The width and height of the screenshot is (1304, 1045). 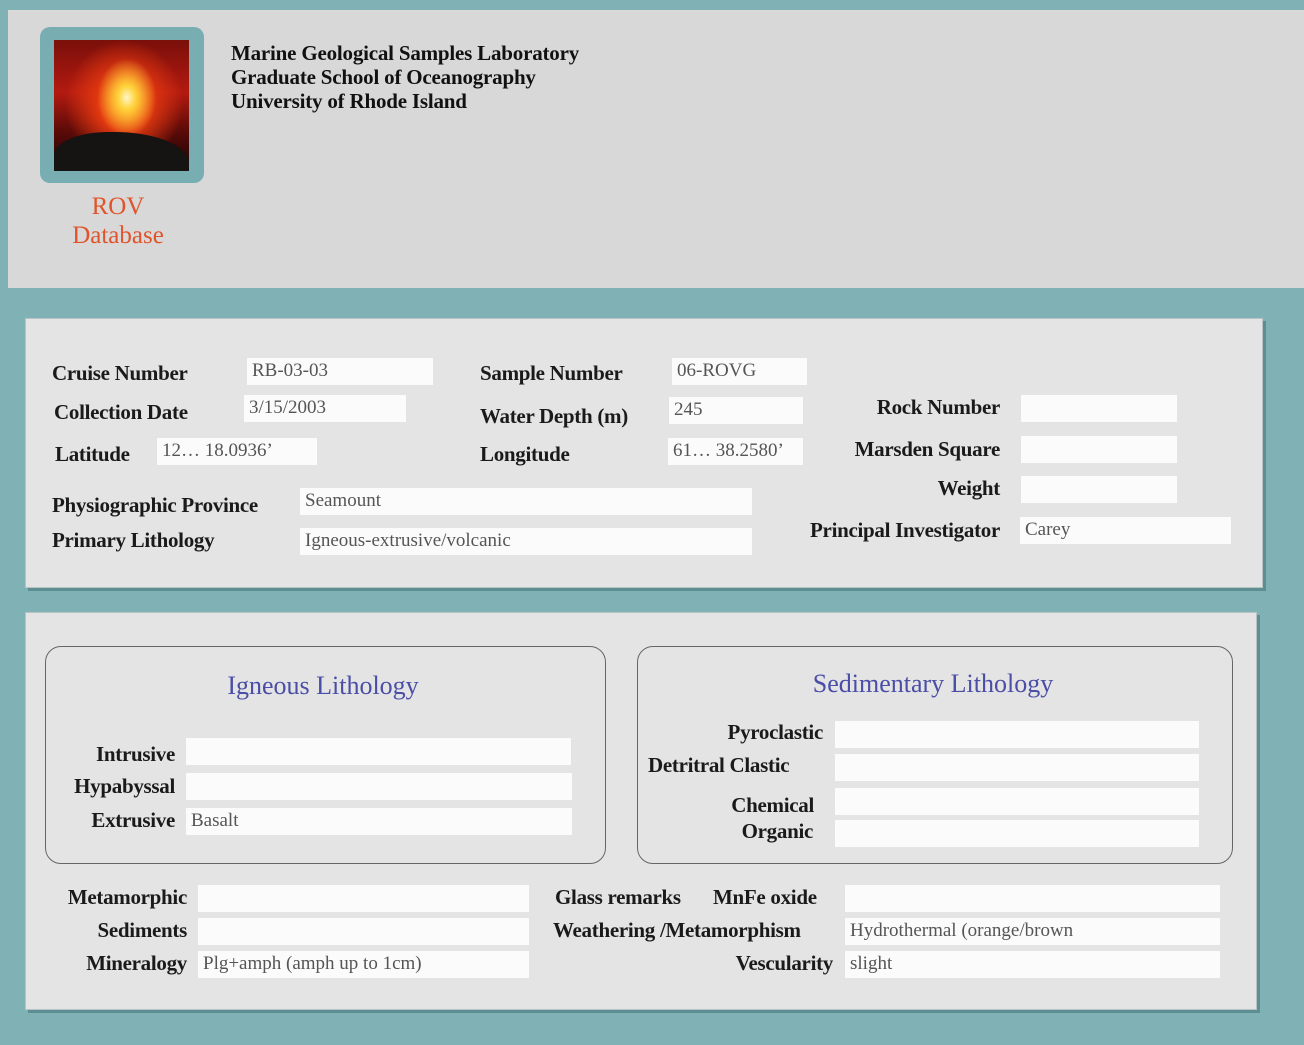 What do you see at coordinates (340, 371) in the screenshot?
I see `cruise-number-field: RB-03-03` at bounding box center [340, 371].